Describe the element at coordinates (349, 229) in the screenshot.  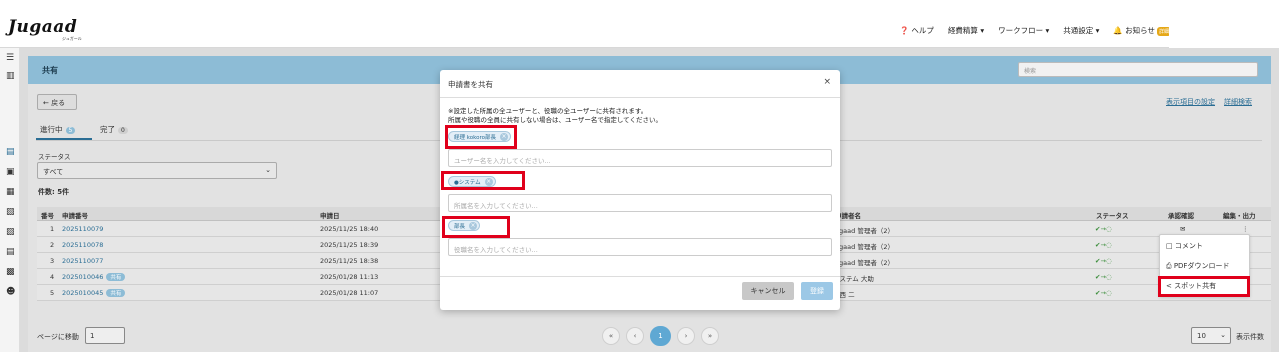
I see `row-date: 2025/11/25 18:40` at that location.